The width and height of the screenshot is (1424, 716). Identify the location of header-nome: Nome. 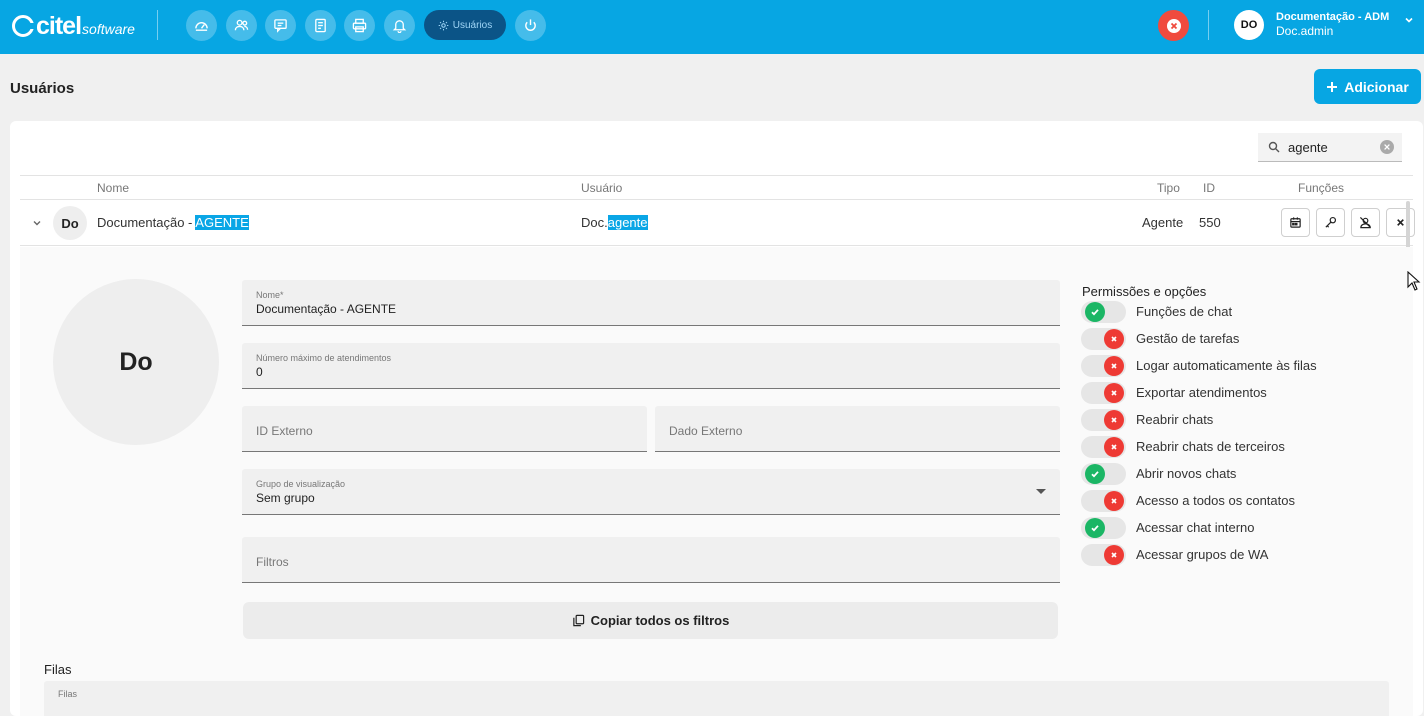
(113, 188).